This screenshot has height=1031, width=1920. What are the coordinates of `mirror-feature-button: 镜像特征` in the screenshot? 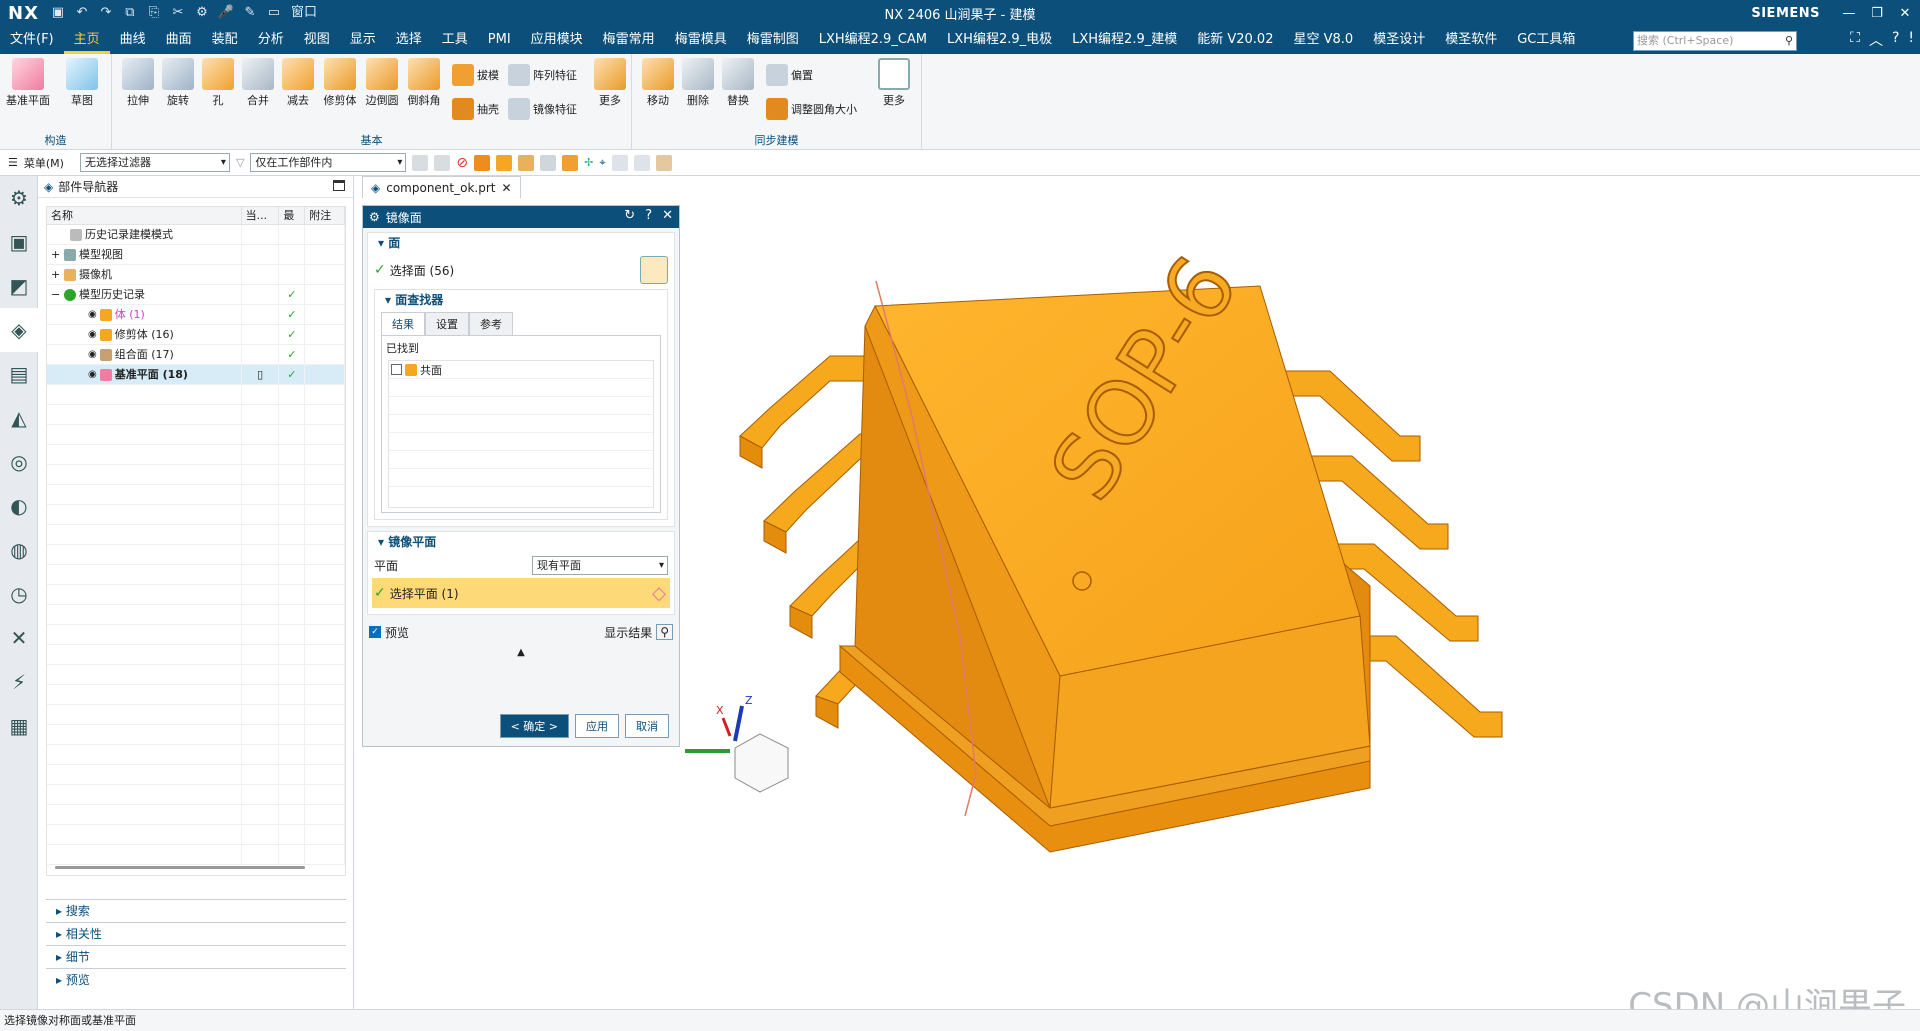 It's located at (542, 109).